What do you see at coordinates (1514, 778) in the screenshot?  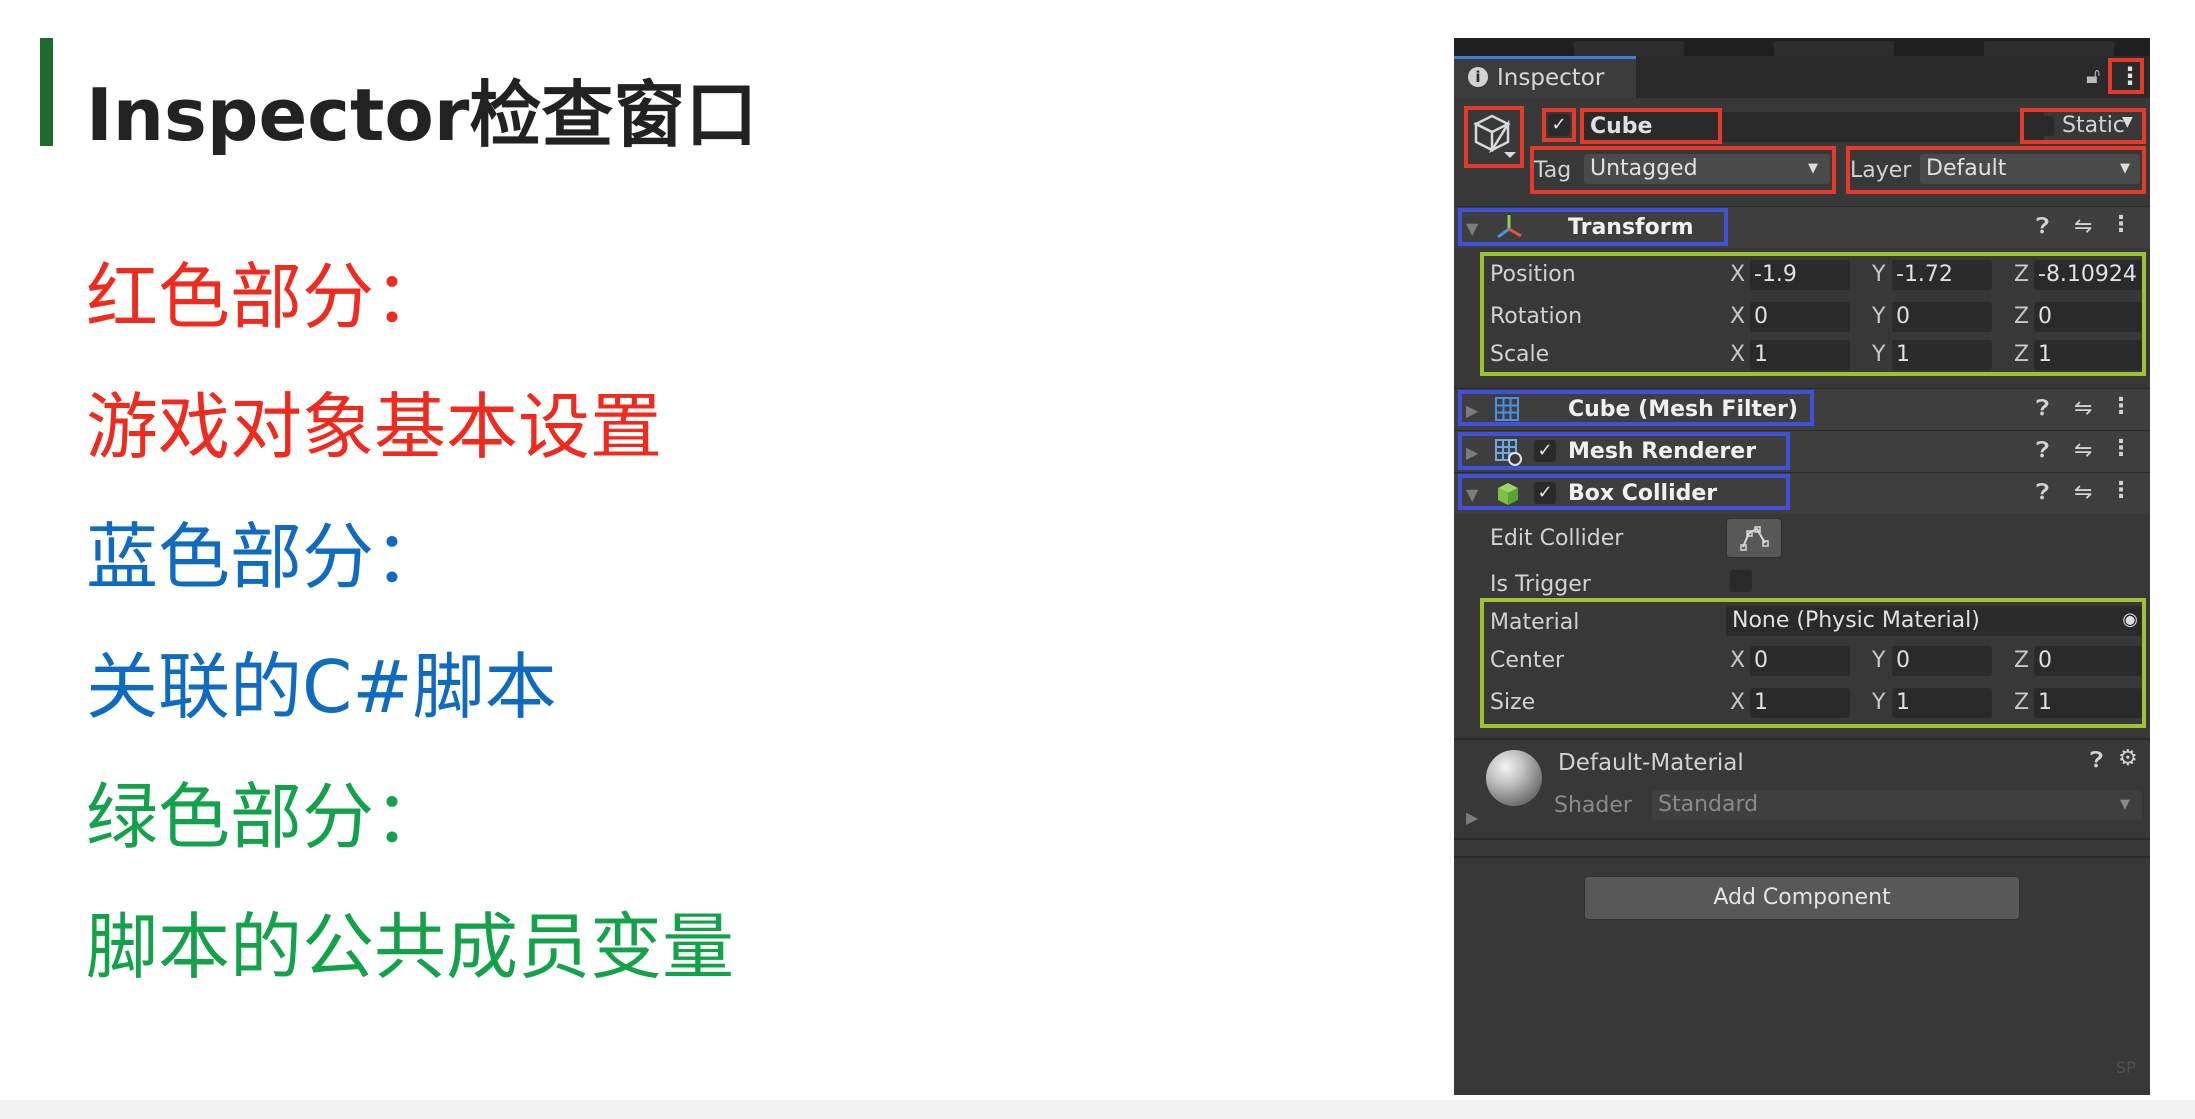 I see `material-sphere-preview` at bounding box center [1514, 778].